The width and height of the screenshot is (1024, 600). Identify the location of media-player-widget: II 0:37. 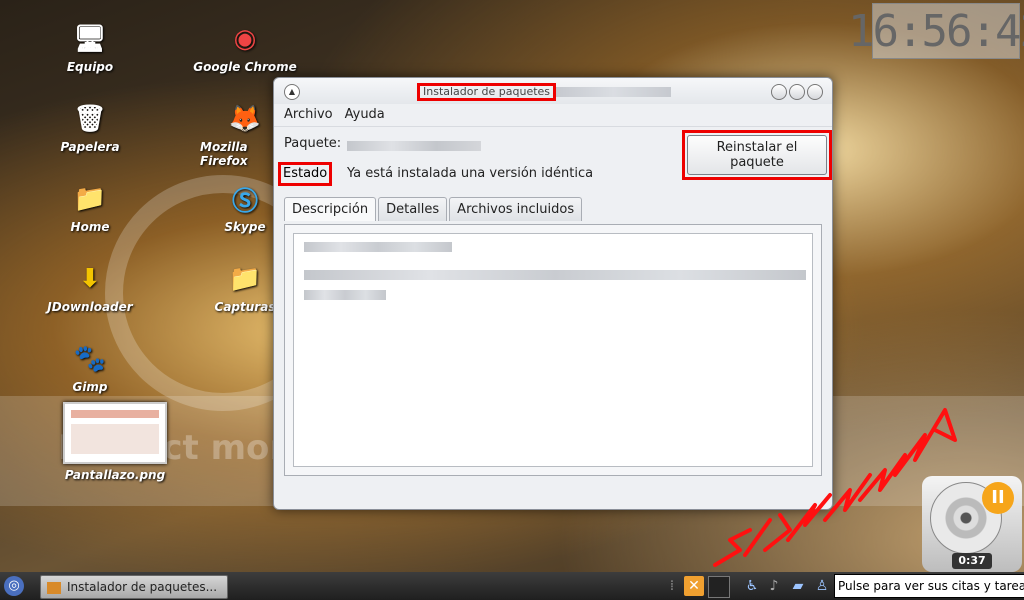
(972, 524).